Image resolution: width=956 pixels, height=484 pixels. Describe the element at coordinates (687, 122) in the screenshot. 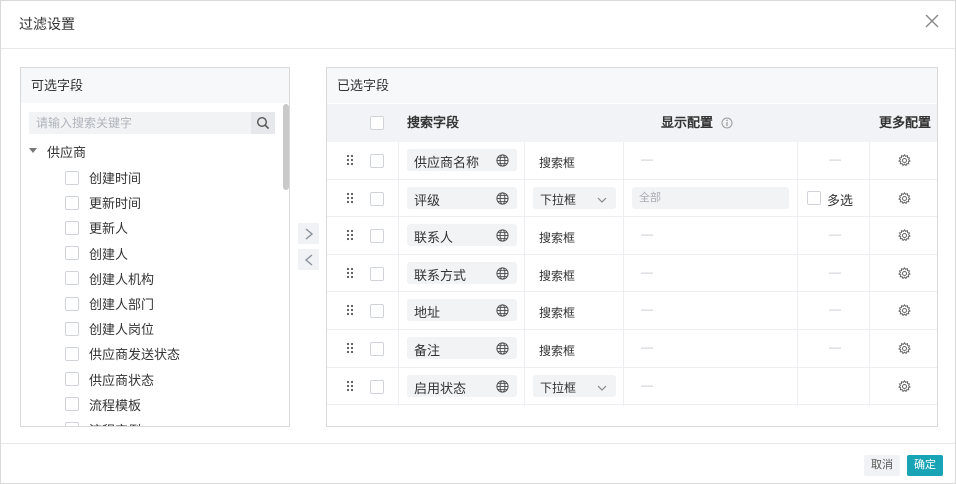

I see `column-display-config: 显示配置` at that location.